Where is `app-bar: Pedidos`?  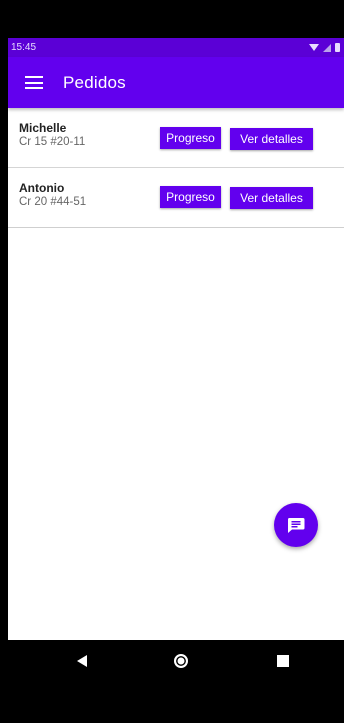
app-bar: Pedidos is located at coordinates (176, 82).